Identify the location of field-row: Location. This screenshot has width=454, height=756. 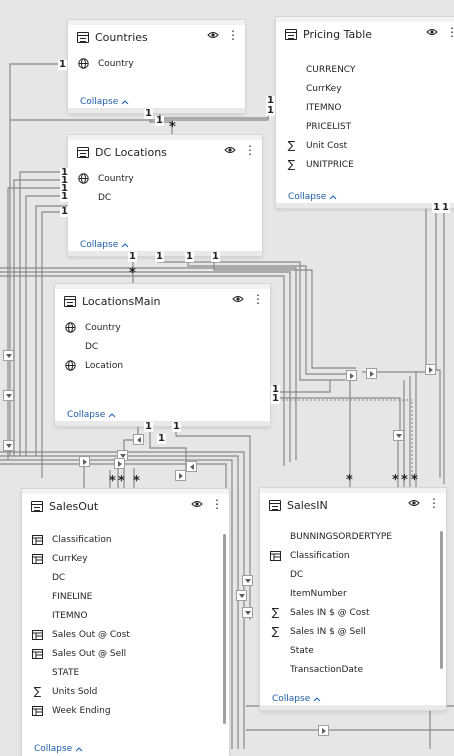
(162, 365).